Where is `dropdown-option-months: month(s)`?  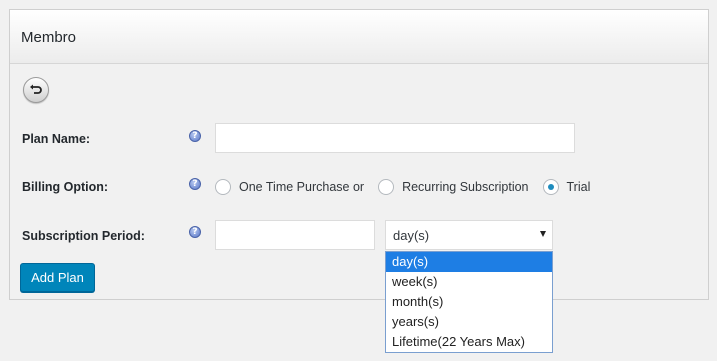 dropdown-option-months: month(s) is located at coordinates (469, 302).